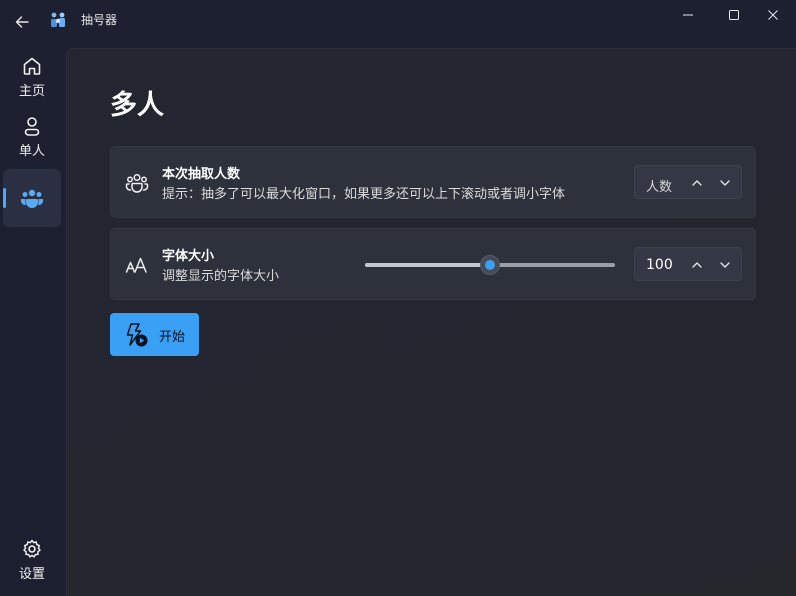 The width and height of the screenshot is (796, 596). I want to click on count-number-box: 人数, so click(688, 182).